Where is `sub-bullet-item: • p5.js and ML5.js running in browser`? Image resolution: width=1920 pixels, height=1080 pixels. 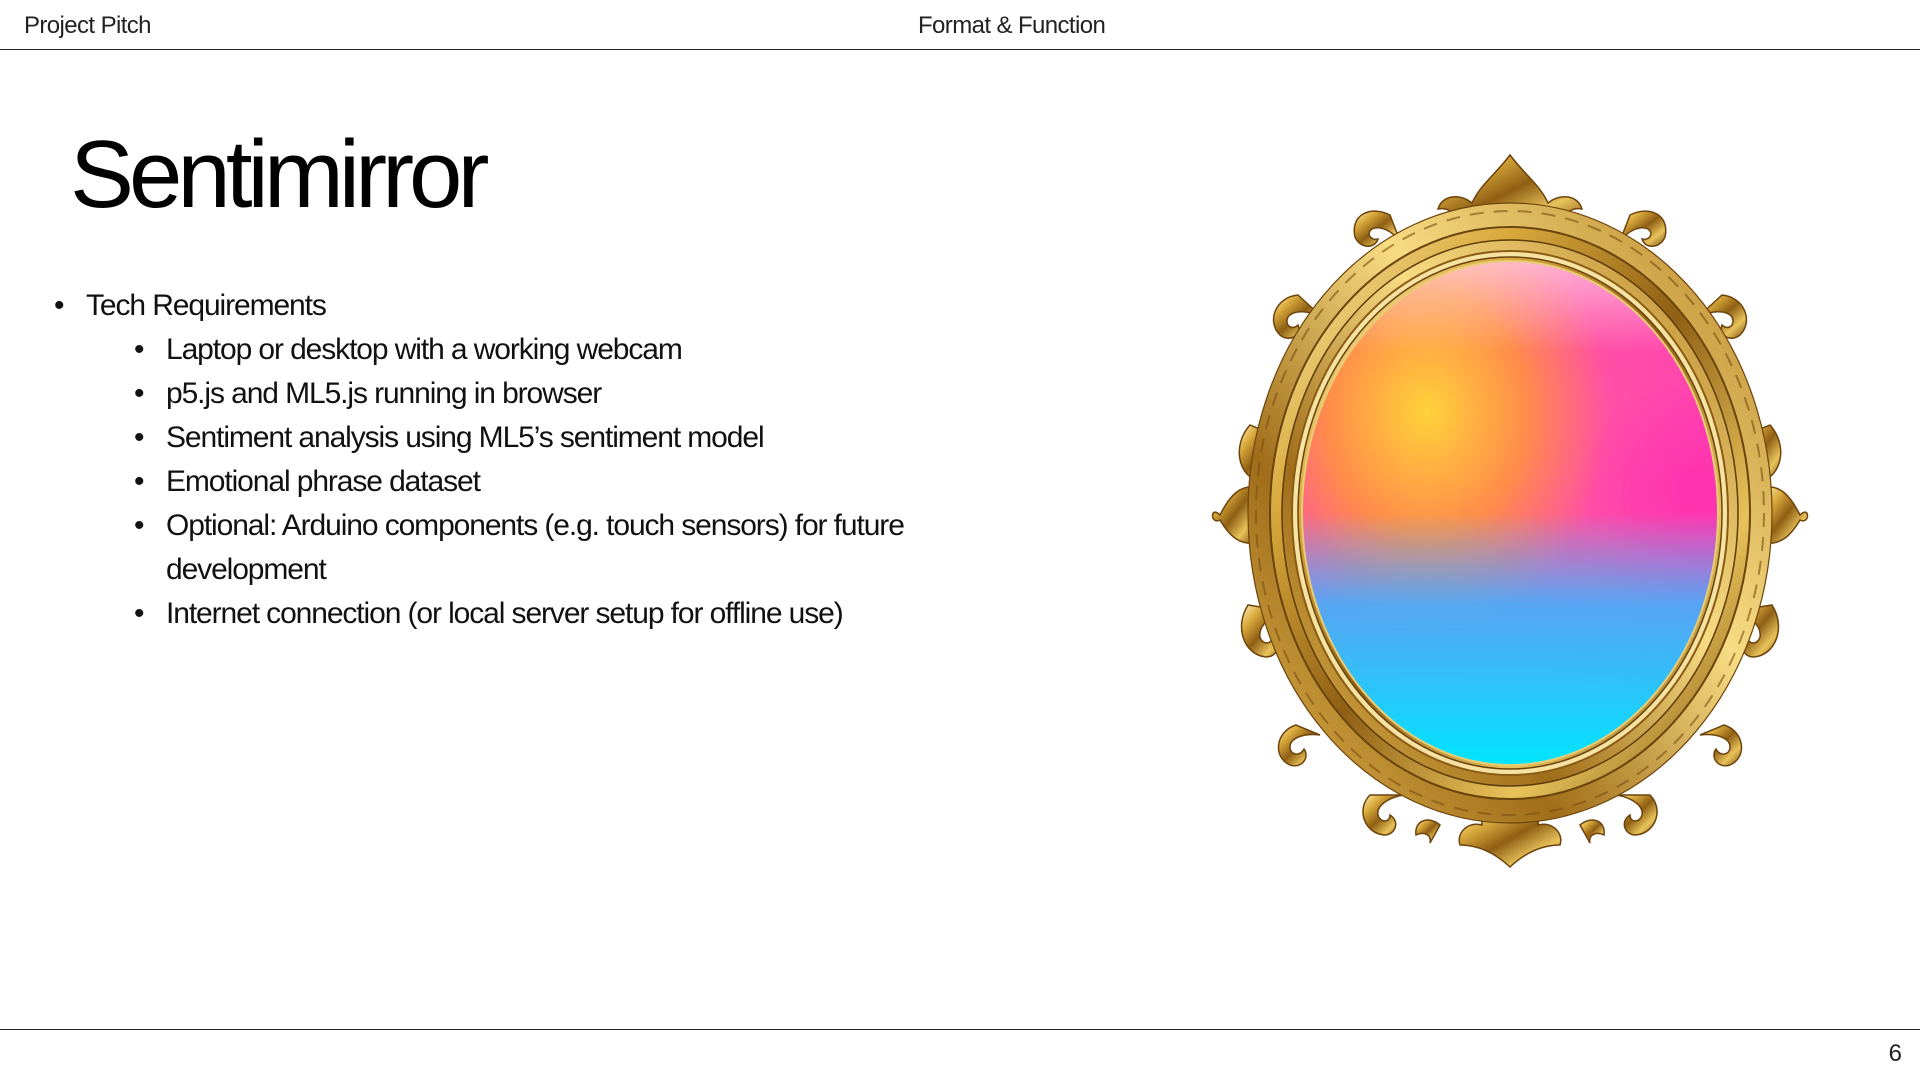 sub-bullet-item: • p5.js and ML5.js running in browser is located at coordinates (534, 394).